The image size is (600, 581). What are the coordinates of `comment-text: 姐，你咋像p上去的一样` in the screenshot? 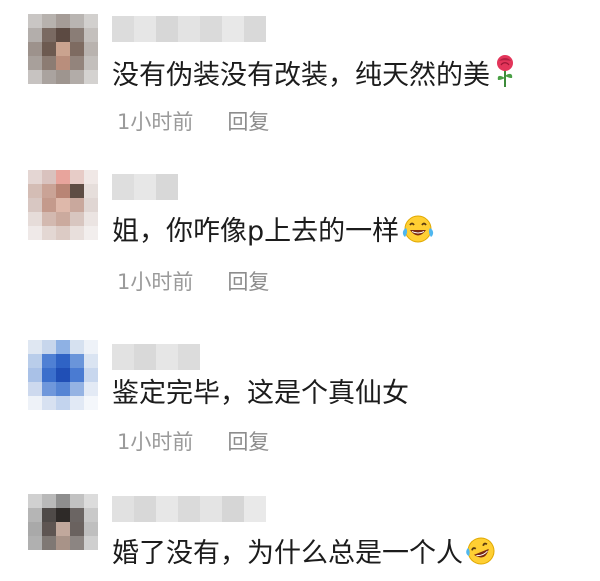 It's located at (273, 234).